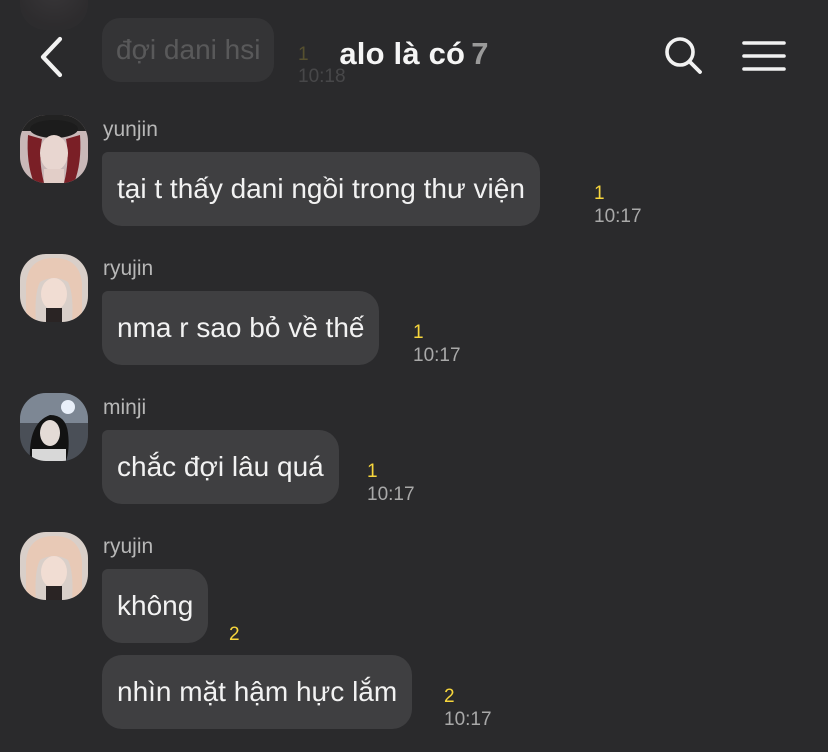  I want to click on menu-button, so click(764, 58).